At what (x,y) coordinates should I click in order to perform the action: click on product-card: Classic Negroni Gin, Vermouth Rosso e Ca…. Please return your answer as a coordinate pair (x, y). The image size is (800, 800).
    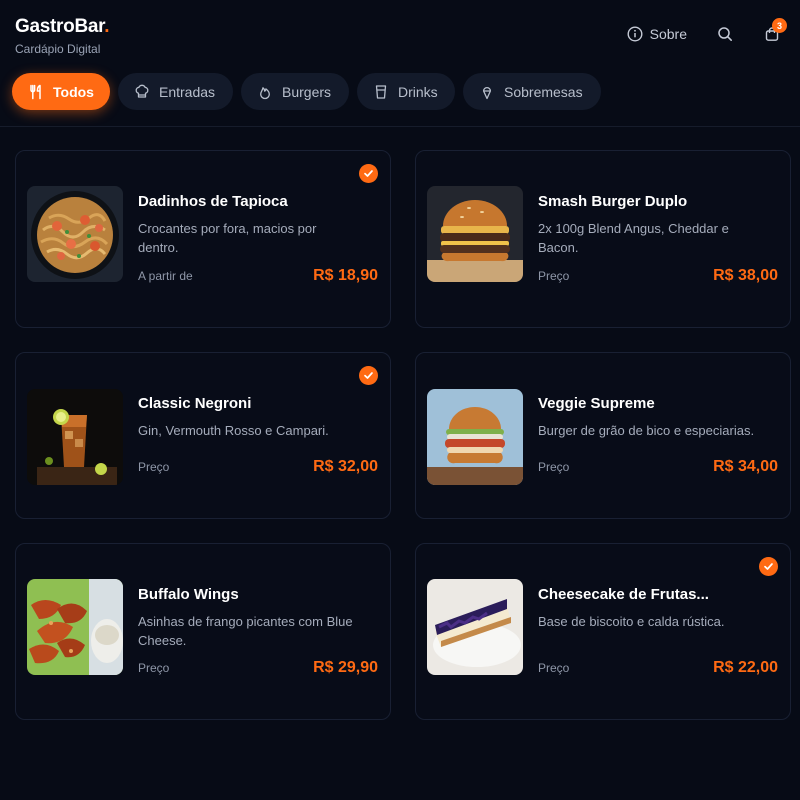
    Looking at the image, I should click on (203, 435).